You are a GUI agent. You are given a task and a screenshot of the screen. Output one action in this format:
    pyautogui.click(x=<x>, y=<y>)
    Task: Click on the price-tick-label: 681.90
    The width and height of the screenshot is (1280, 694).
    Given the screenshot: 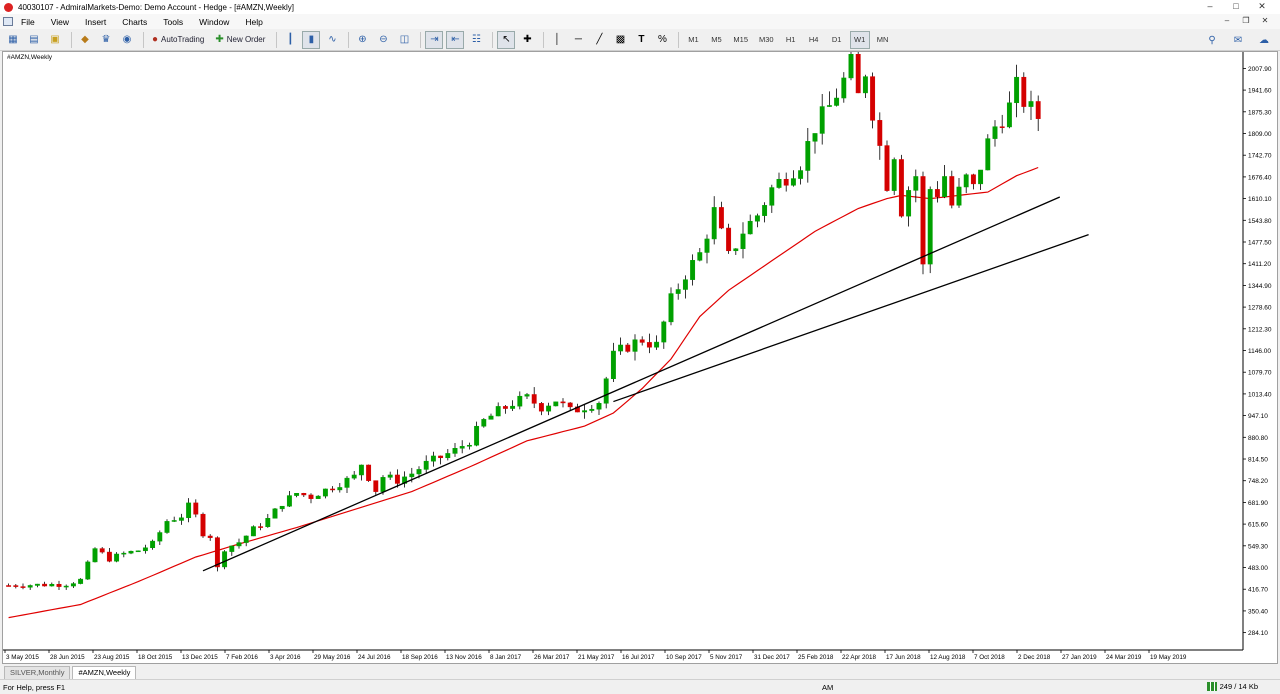 What is the action you would take?
    pyautogui.click(x=1258, y=503)
    